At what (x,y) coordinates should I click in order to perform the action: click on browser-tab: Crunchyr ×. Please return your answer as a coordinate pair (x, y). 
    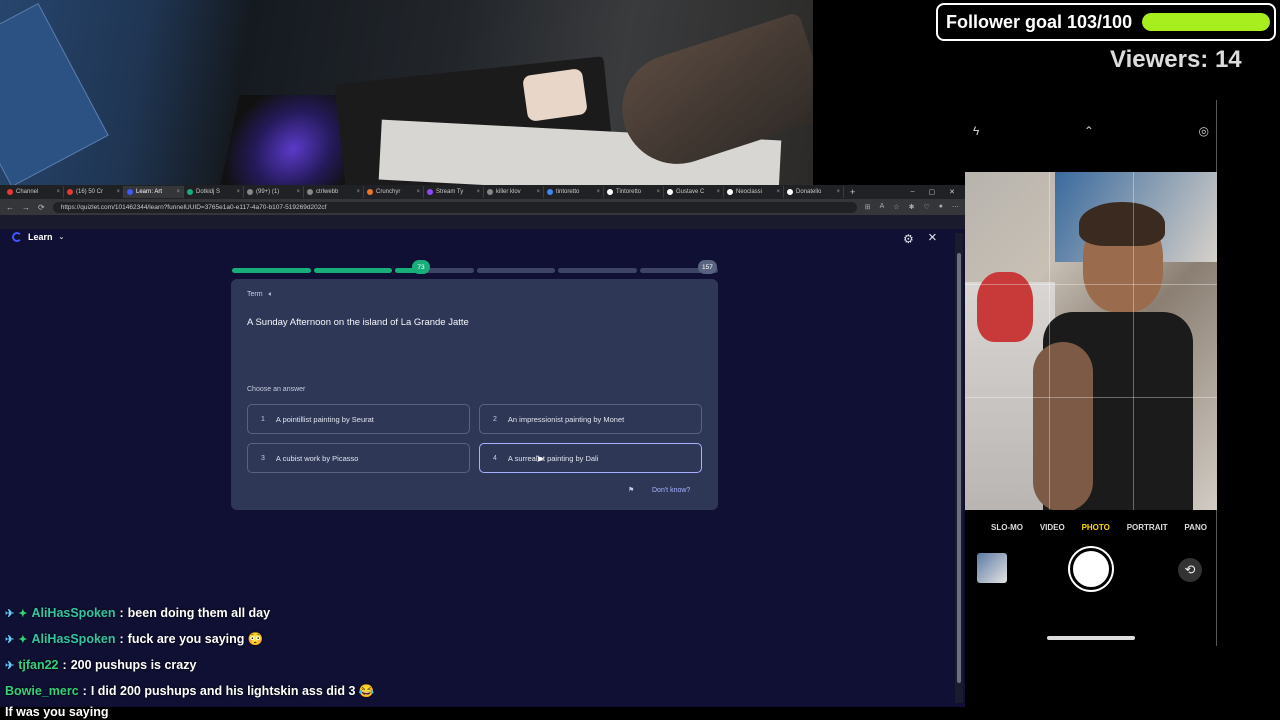
    Looking at the image, I should click on (394, 192).